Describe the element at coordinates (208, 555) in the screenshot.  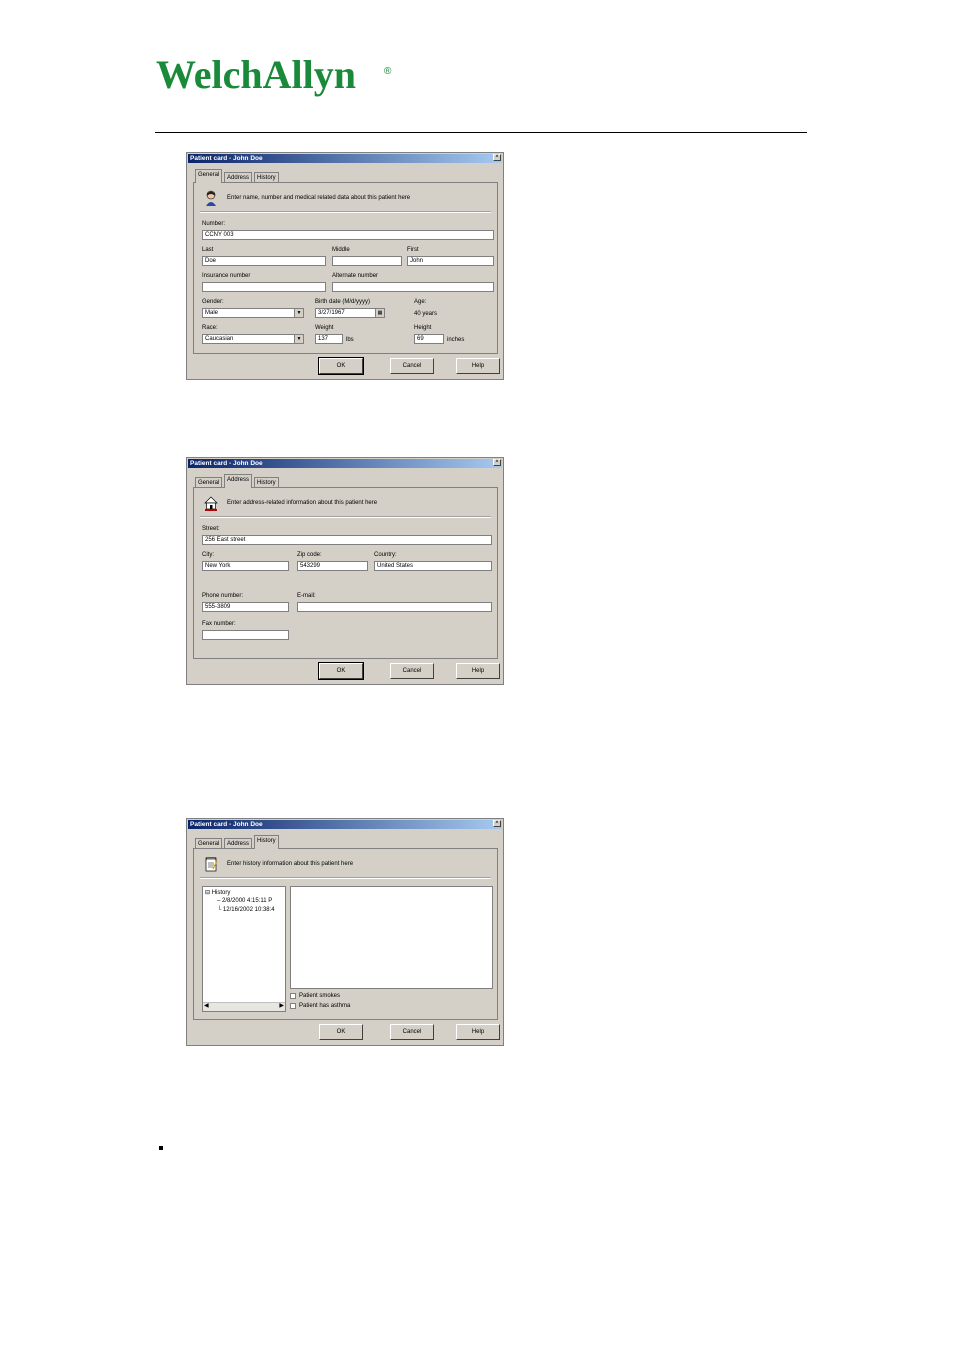
I see `city-label: City:` at that location.